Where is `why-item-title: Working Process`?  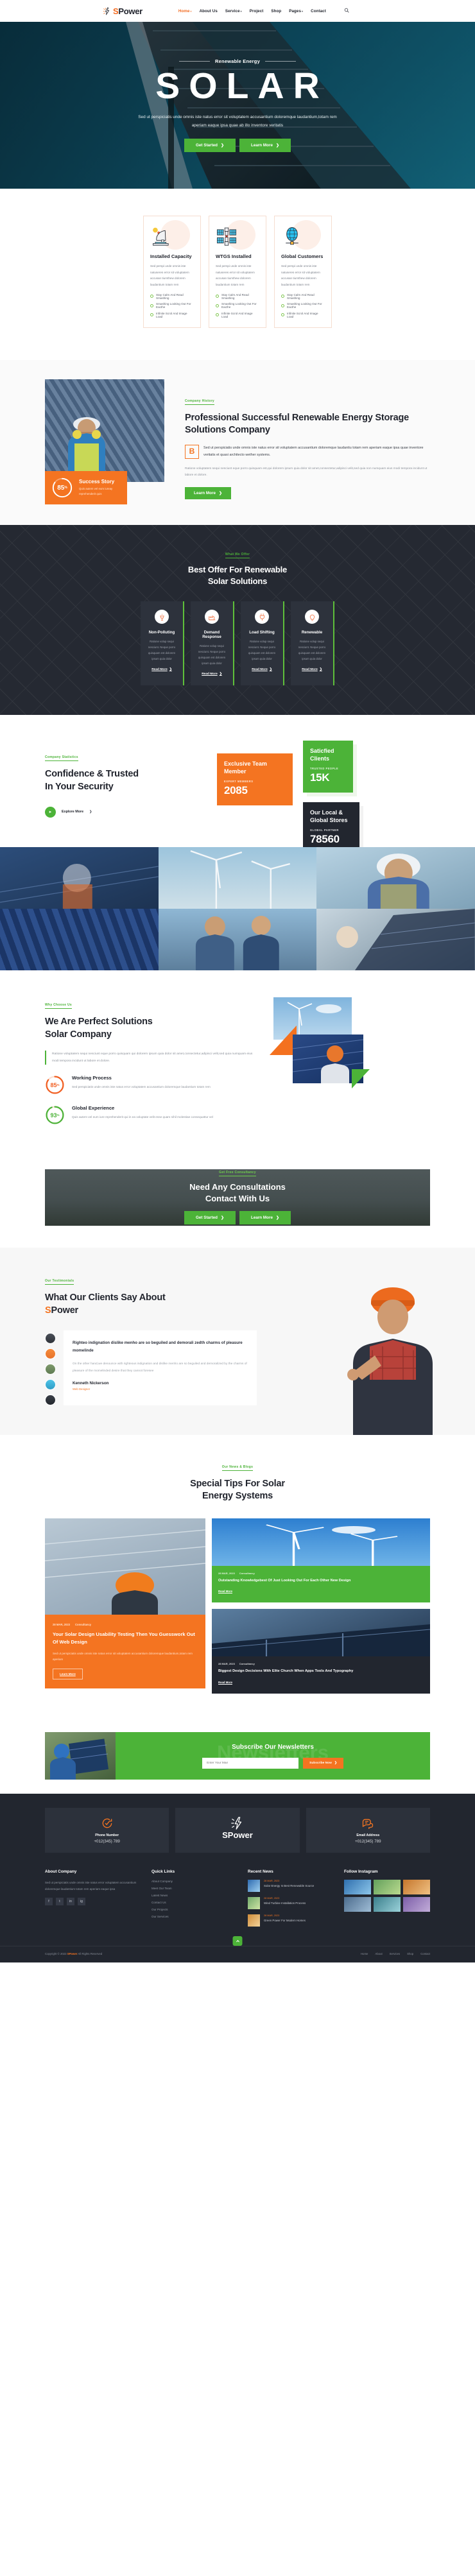 why-item-title: Working Process is located at coordinates (92, 1078).